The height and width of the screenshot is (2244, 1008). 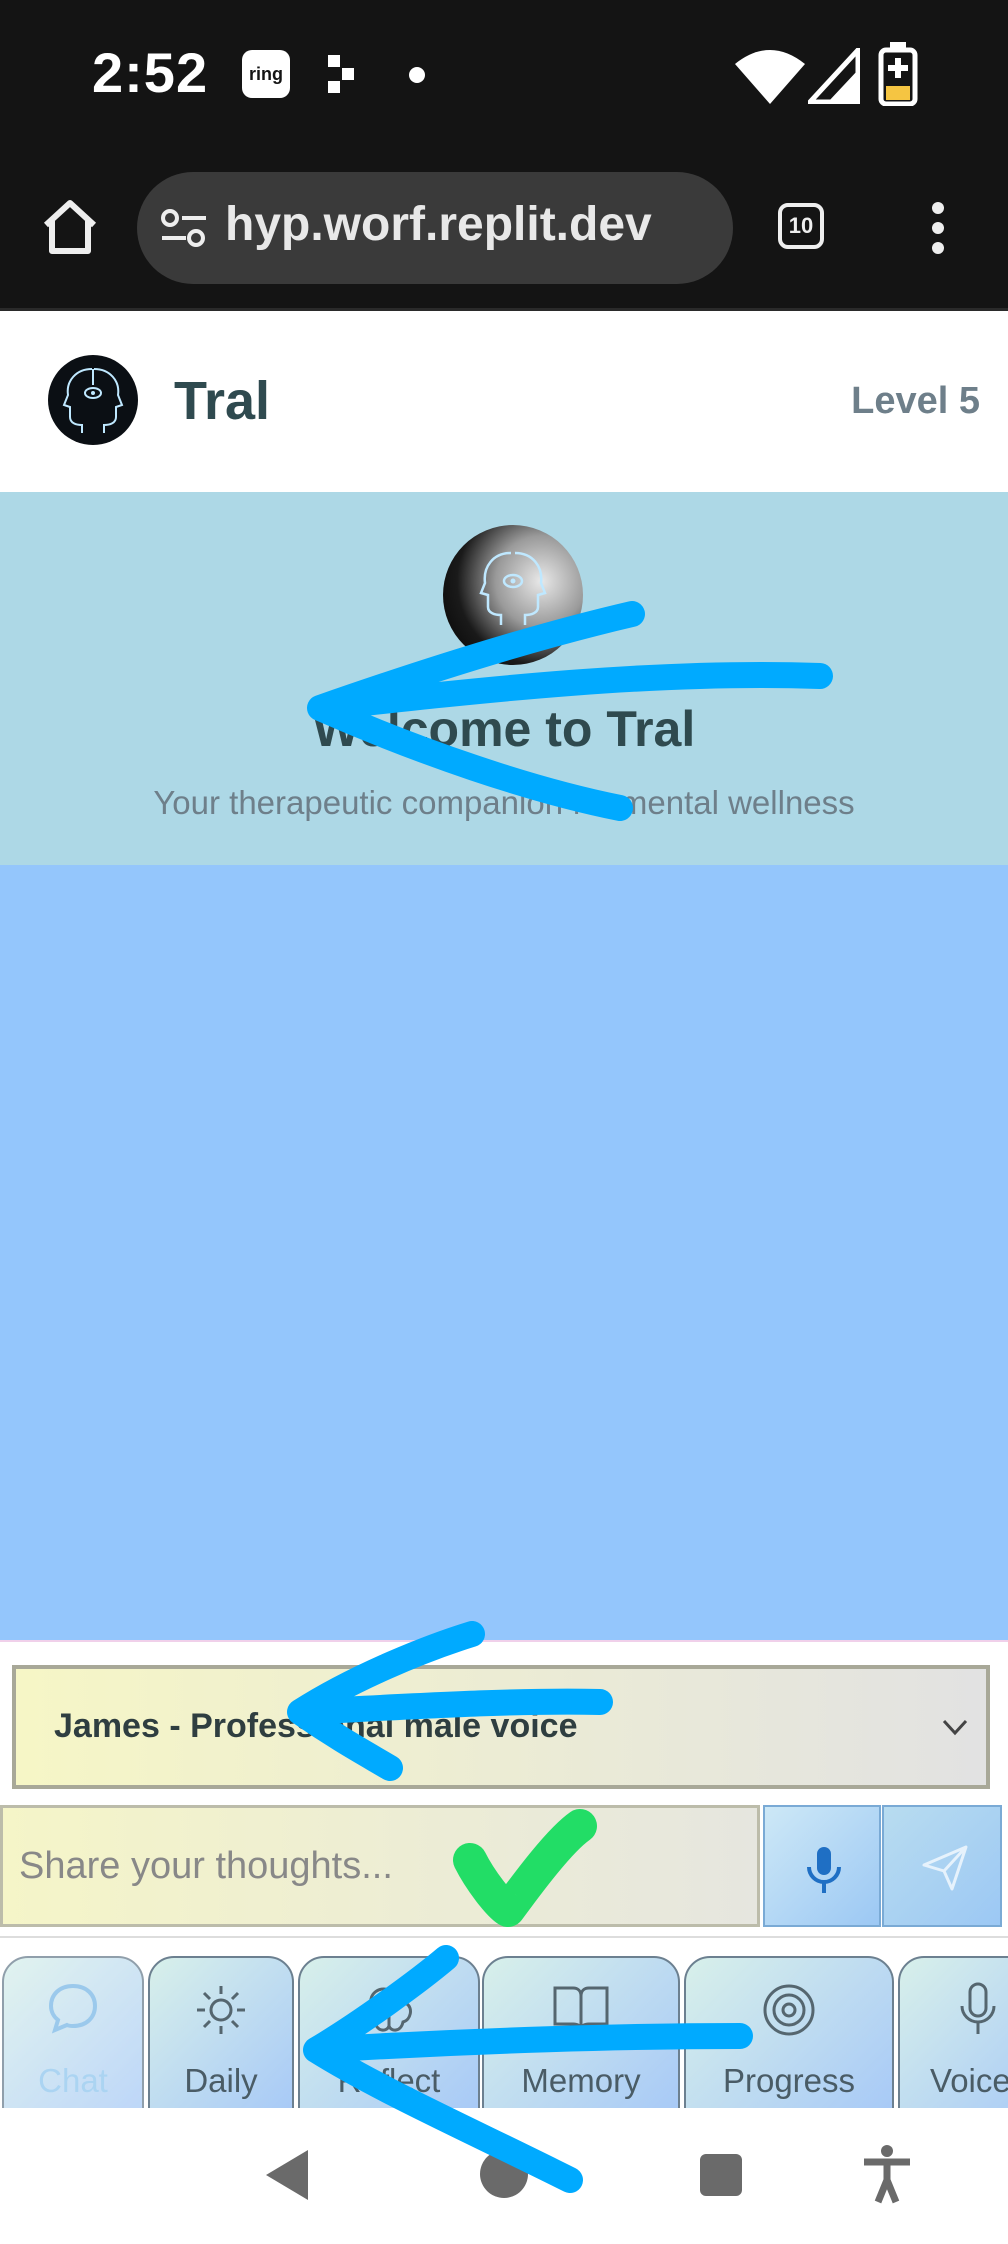 I want to click on nav-voice: Voice, so click(x=953, y=2033).